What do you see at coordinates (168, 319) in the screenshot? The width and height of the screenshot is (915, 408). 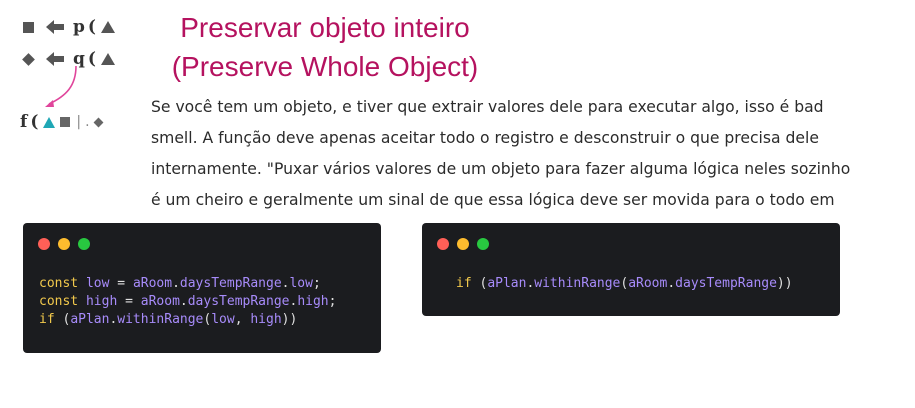 I see `code-line: if (aPlan.withinRange(low, high))` at bounding box center [168, 319].